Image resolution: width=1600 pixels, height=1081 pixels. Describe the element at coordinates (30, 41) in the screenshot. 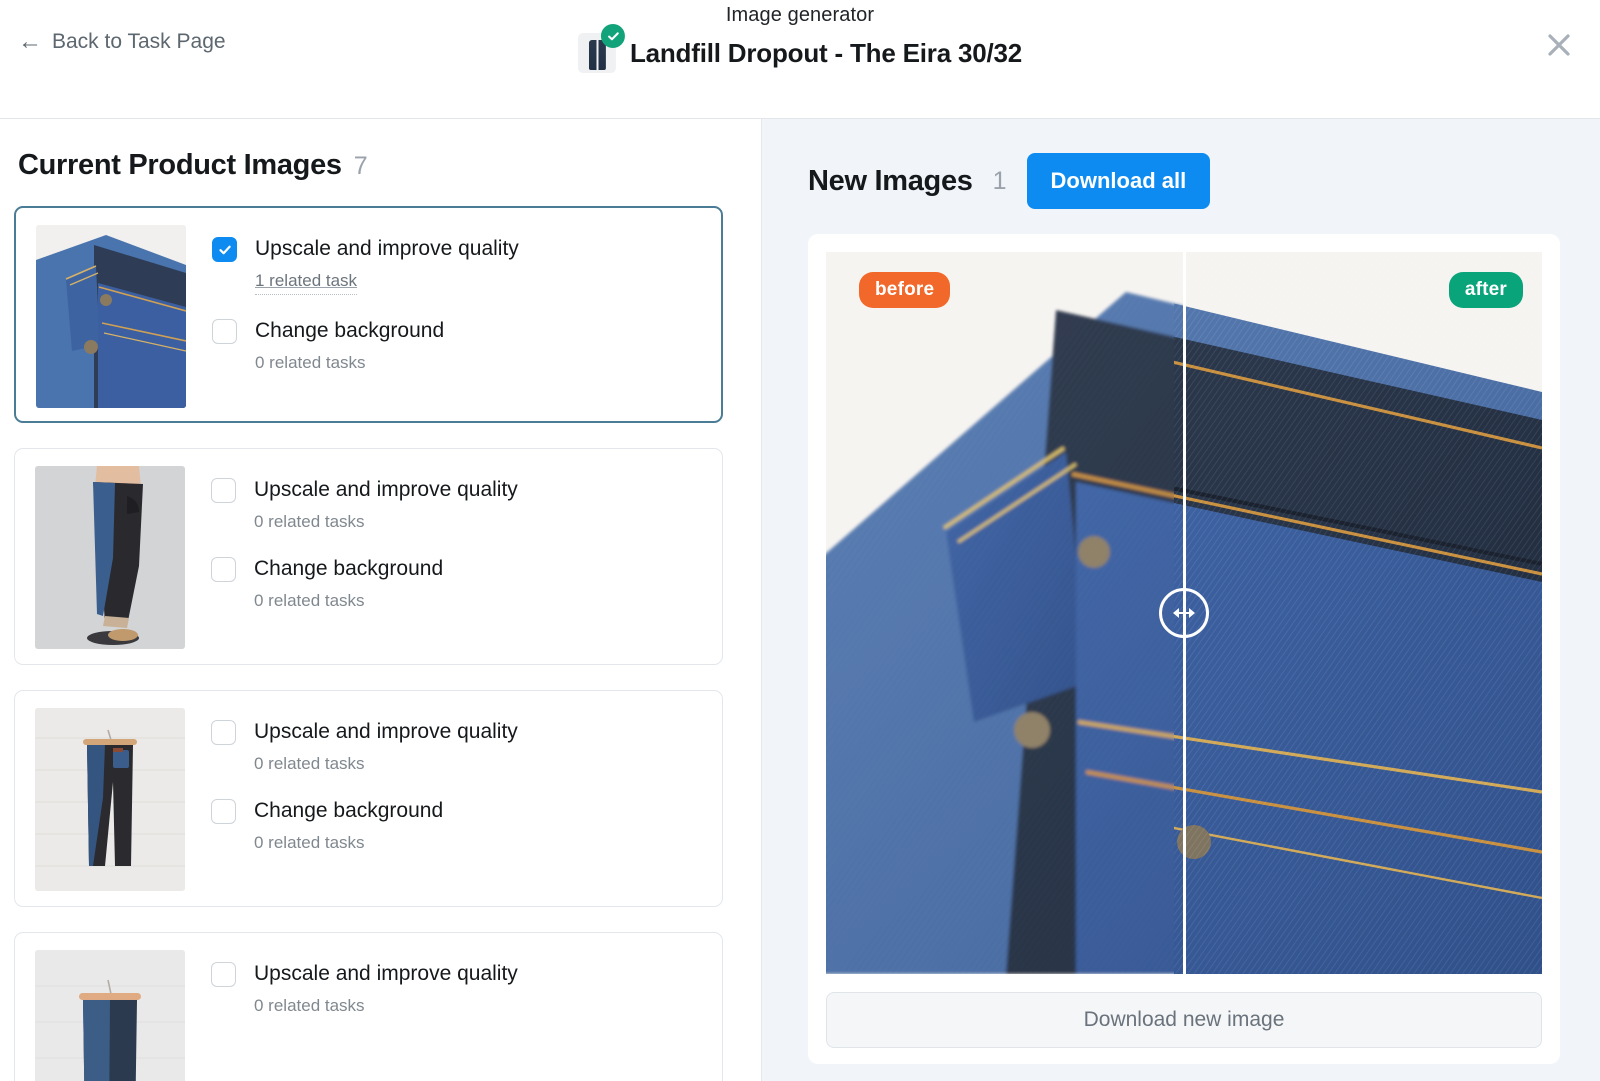

I see `arrow-left-icon: ←` at that location.